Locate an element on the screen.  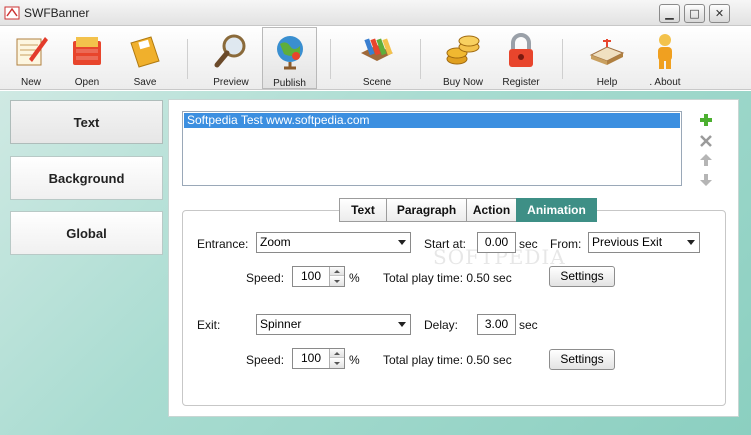
tab-bar: Text Paragraph Action Animation is located at coordinates (468, 210).